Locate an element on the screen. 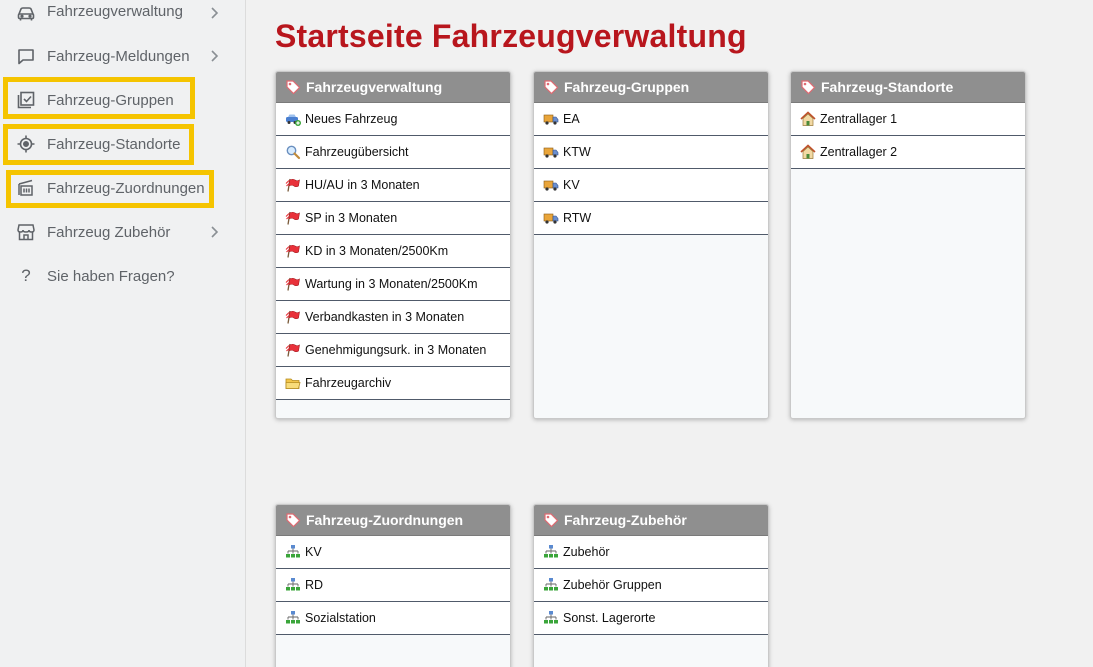 The image size is (1093, 667). card-row-sonst-lagerorte: Sonst. Lagerorte is located at coordinates (651, 618).